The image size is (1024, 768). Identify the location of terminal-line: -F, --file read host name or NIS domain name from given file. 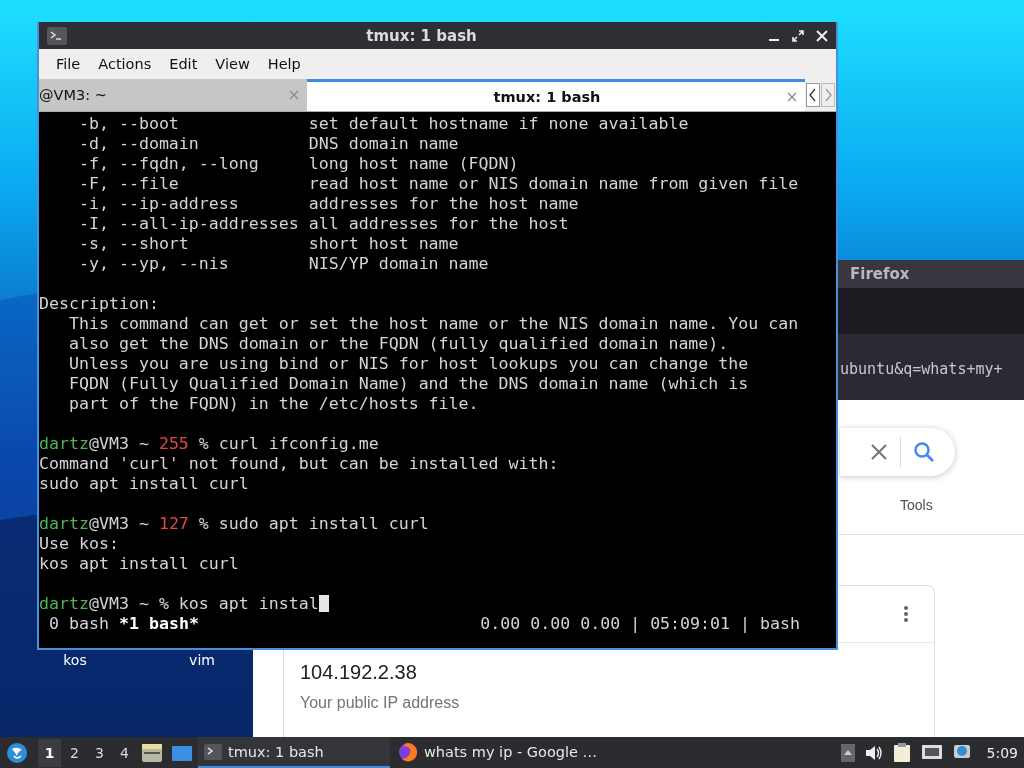
(438, 184).